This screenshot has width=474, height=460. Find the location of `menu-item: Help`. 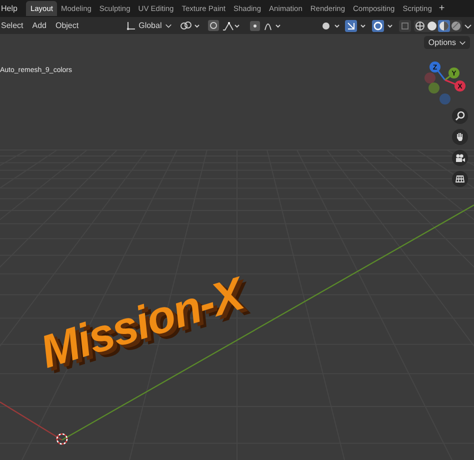

menu-item: Help is located at coordinates (9, 8).